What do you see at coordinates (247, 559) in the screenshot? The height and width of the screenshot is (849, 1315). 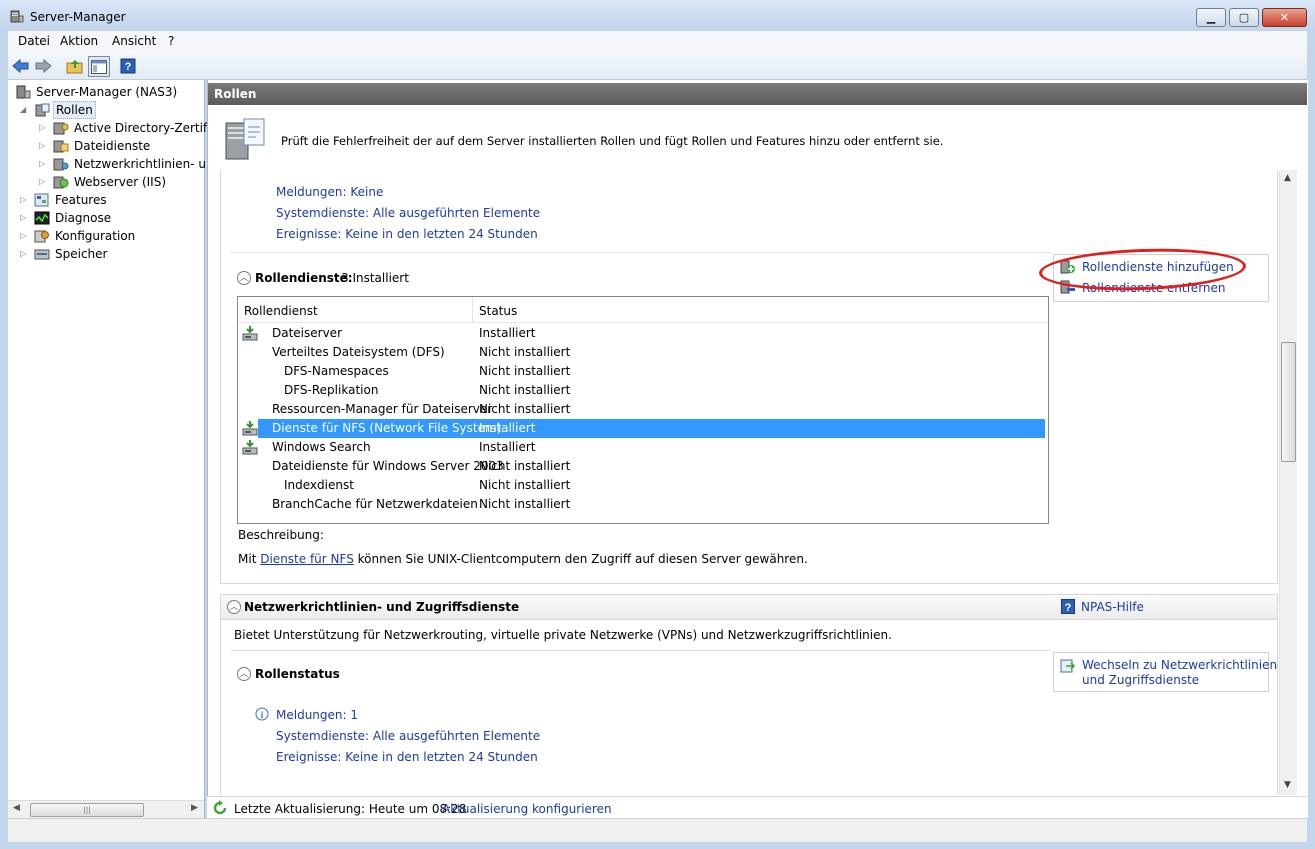 I see `description-prefix: Mit` at bounding box center [247, 559].